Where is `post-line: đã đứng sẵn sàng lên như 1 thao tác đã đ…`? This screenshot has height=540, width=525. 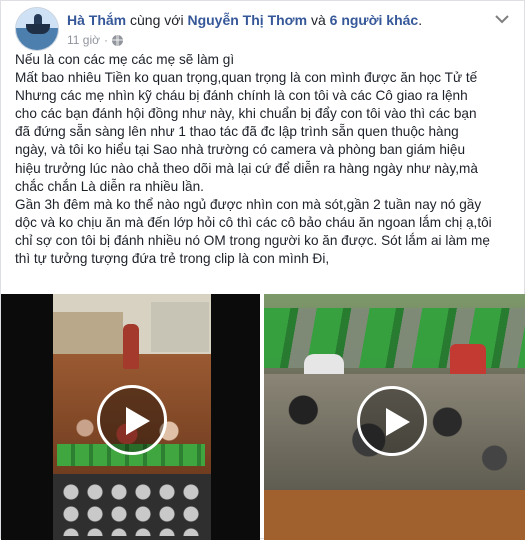
post-line: đã đứng sẵn sàng lên như 1 thao tác đã đ… is located at coordinates (237, 132).